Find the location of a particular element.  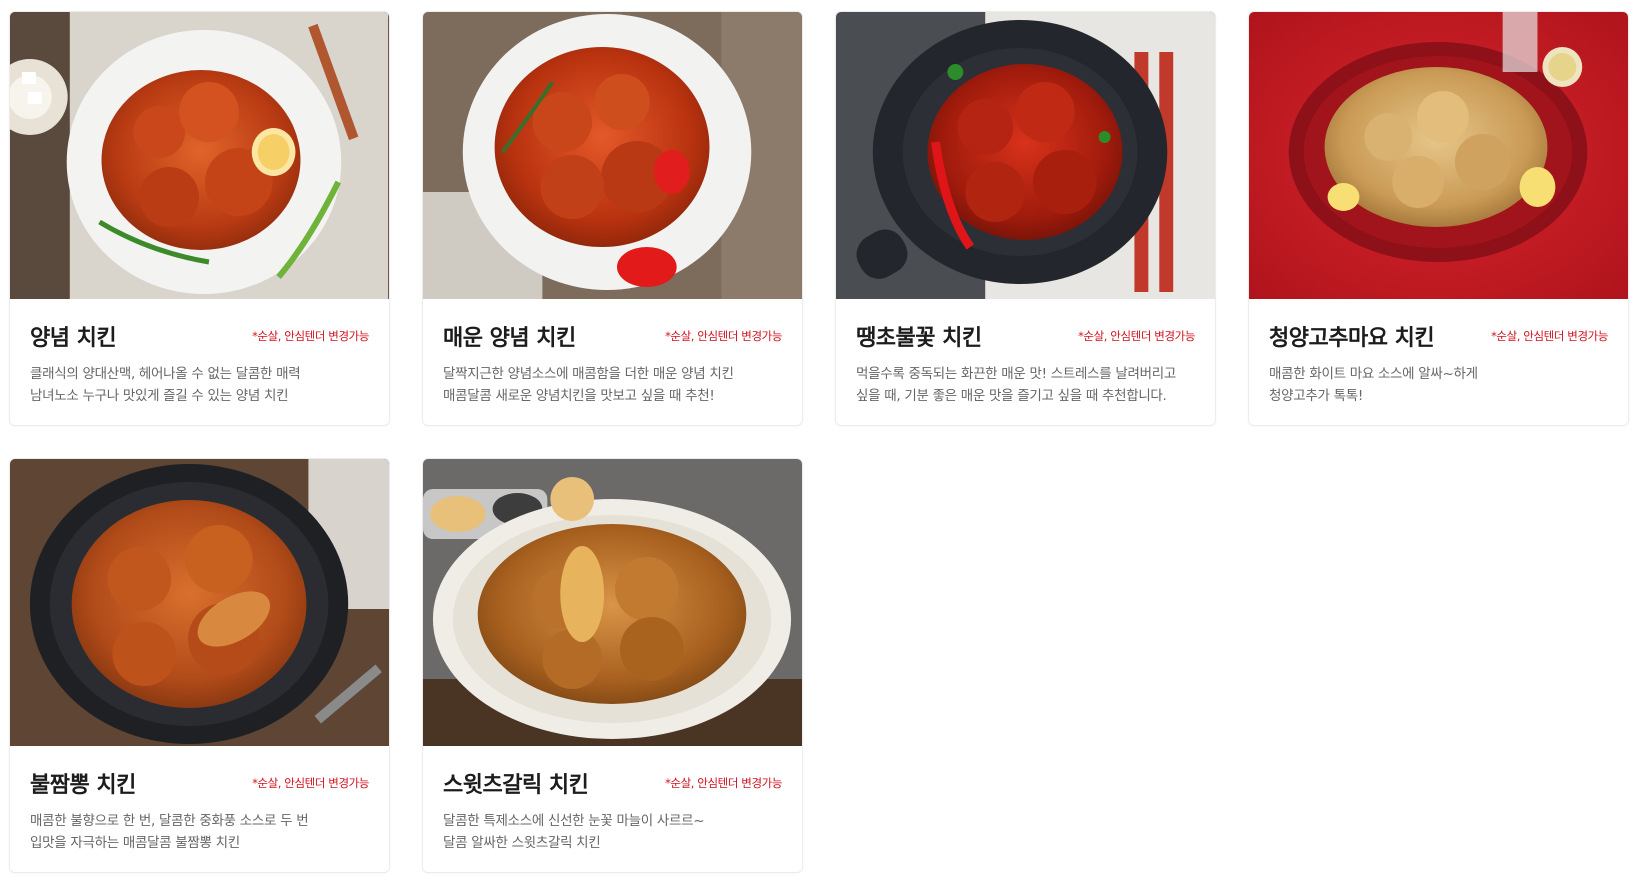

card-title-row: 청양고추마요 치킨 *순살, 안심텐더 변경가능 is located at coordinates (1438, 336).